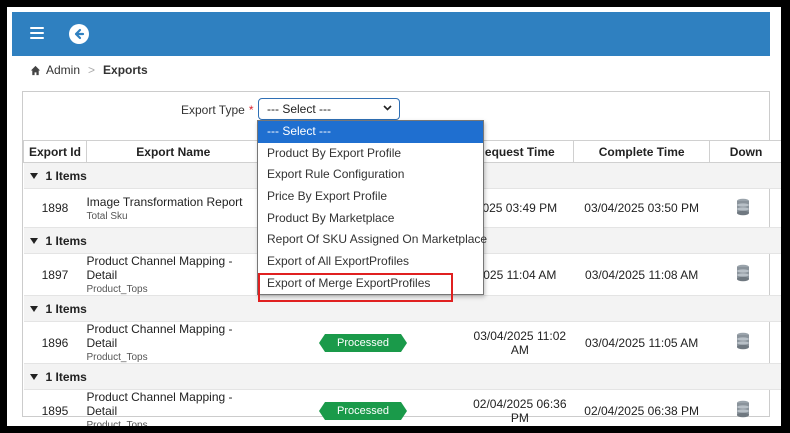 The width and height of the screenshot is (790, 433). I want to click on breadcrumb: Admin > Exports, so click(89, 70).